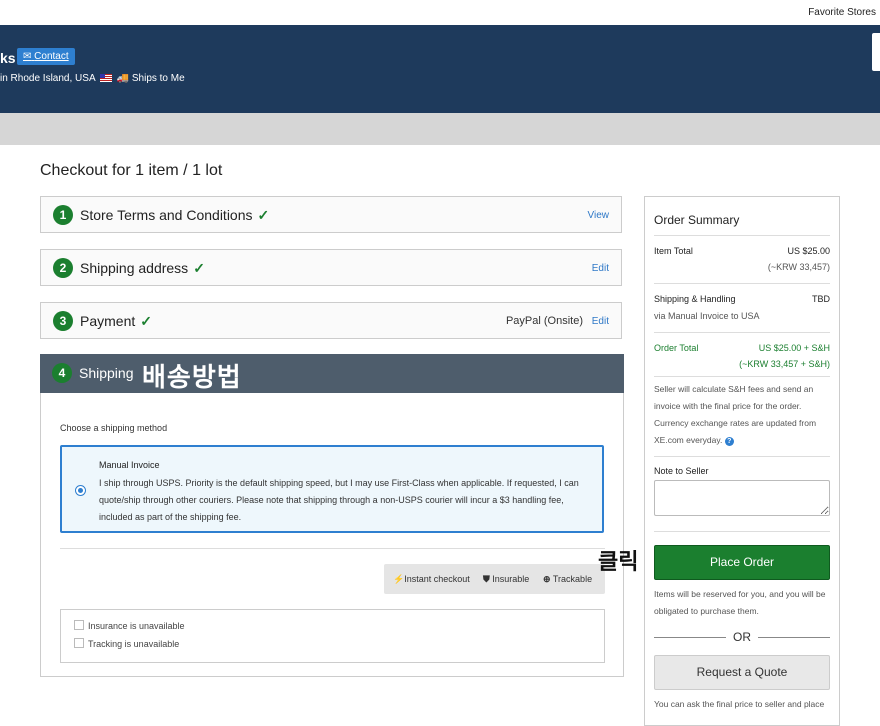 The width and height of the screenshot is (880, 726). I want to click on order-total-krw: (~KRW 33,457 + S&H), so click(784, 364).